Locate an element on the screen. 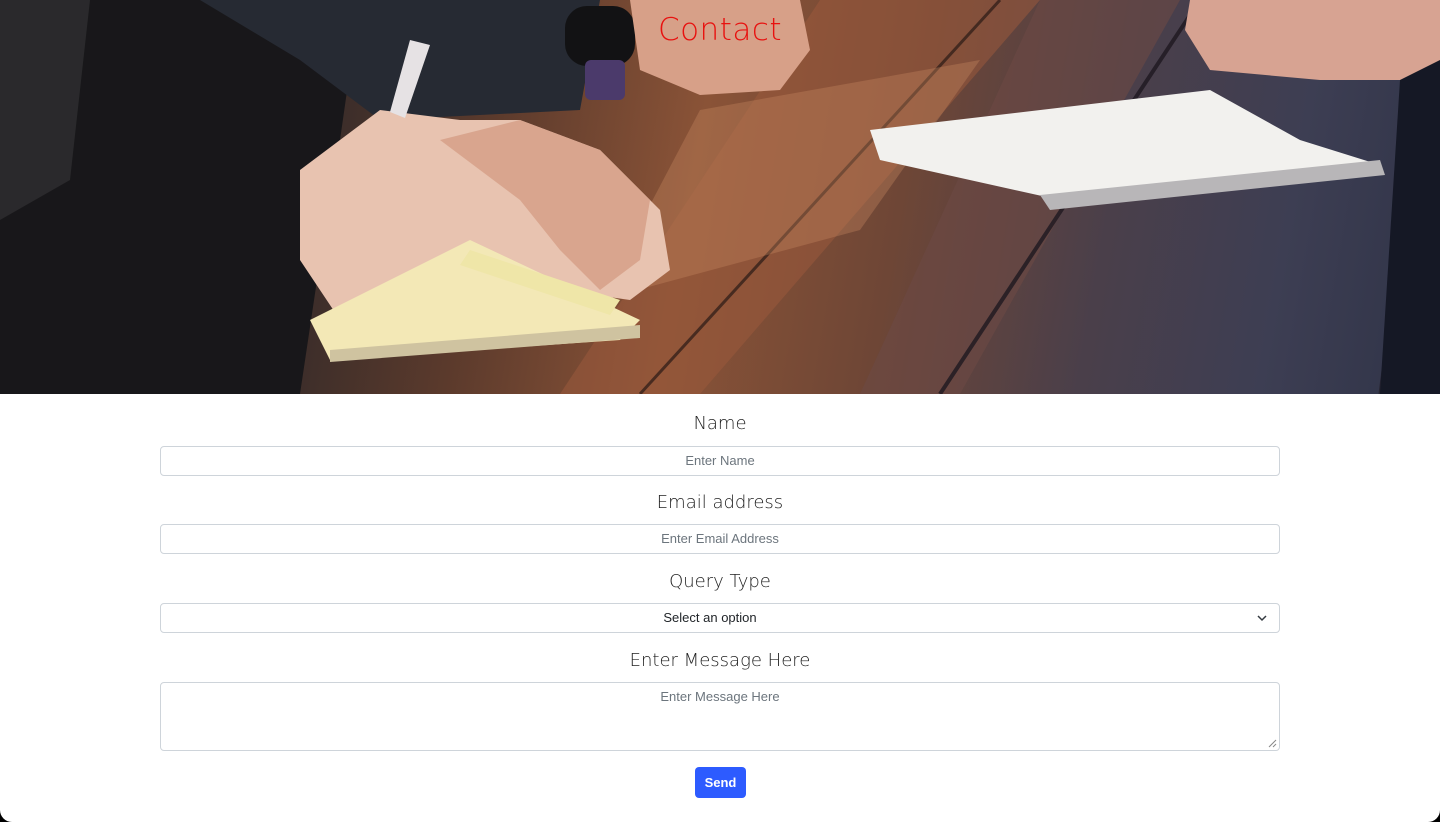 The height and width of the screenshot is (822, 1440). email-label: Email address is located at coordinates (720, 502).